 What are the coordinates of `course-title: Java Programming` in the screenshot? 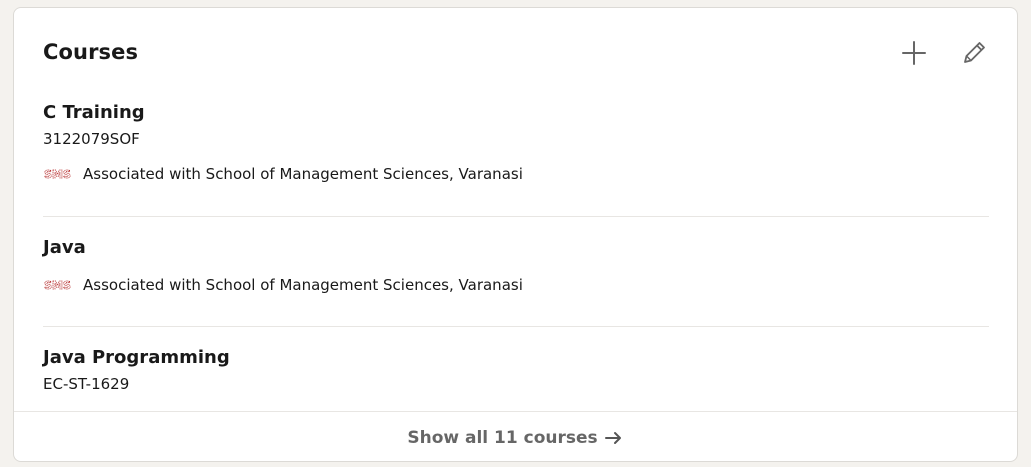 It's located at (136, 357).